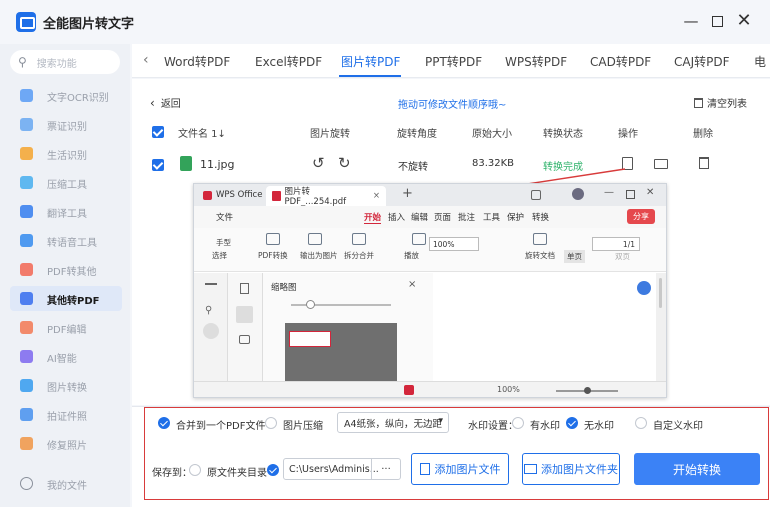  Describe the element at coordinates (430, 195) in the screenshot. I see `wps-tab-bar: WPS Office 图片转PDF_...254.pdf × + — ✕` at that location.